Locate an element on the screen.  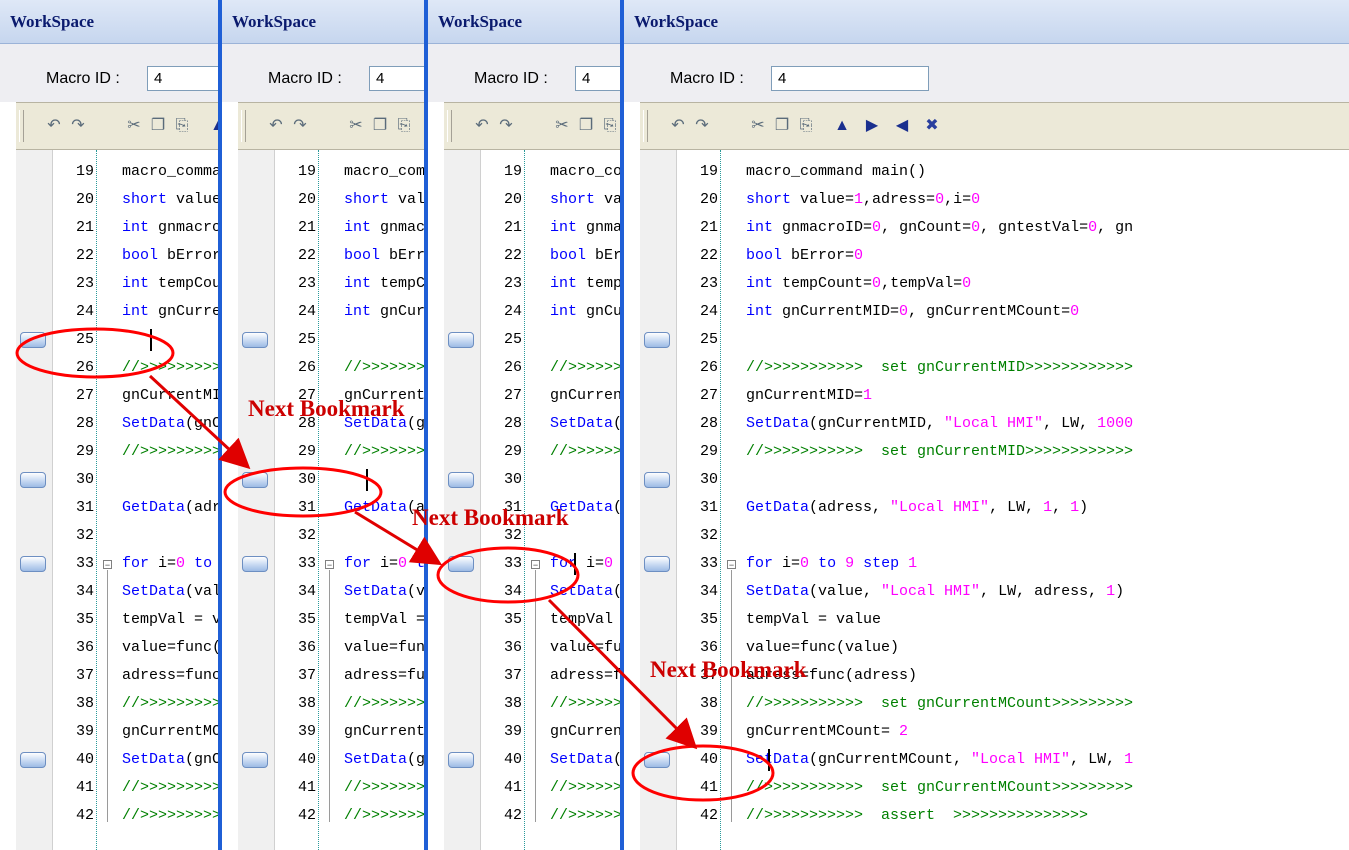
code-line: 25 is located at coordinates (325, 340).